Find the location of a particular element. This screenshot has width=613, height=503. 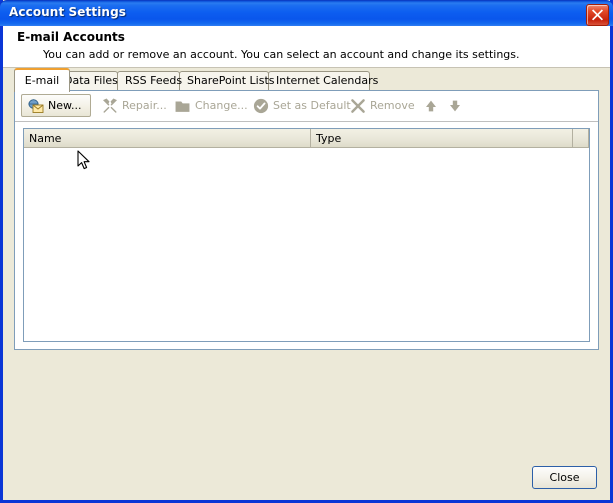

tab-rss-feeds: RSS Feeds is located at coordinates (149, 80).